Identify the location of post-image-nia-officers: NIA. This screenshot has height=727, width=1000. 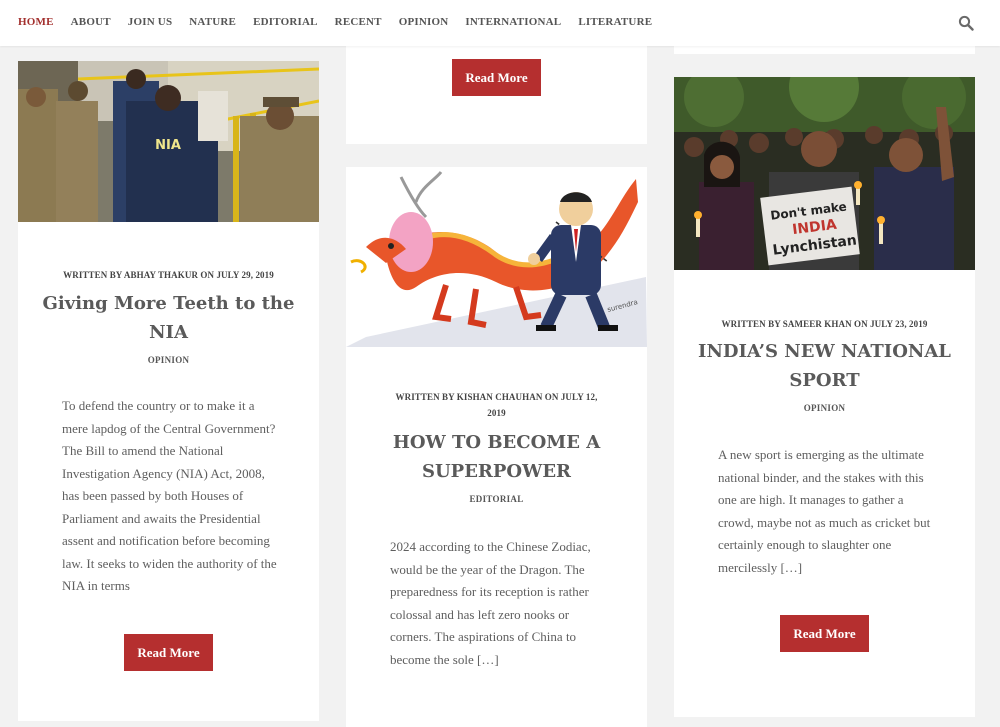
(168, 141).